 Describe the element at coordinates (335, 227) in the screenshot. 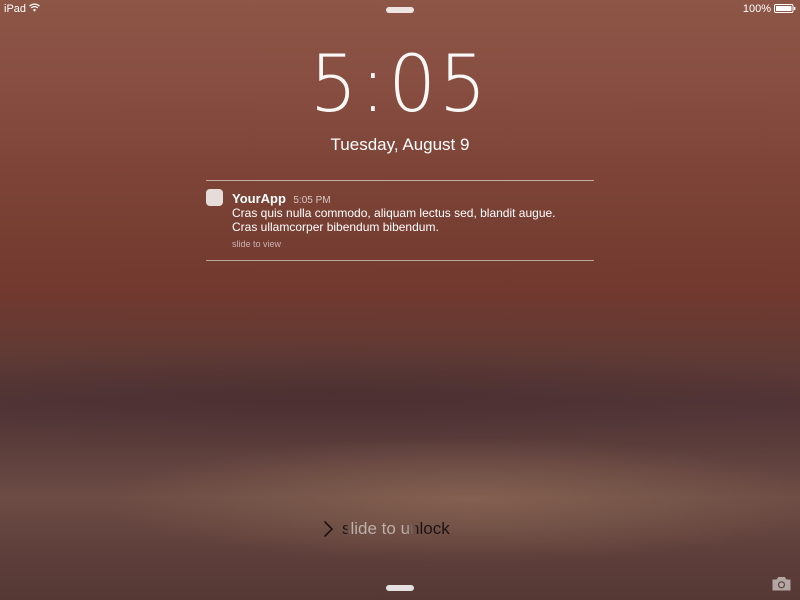

I see `notification-line-2: Cras ullamcorper bibendum bibendum.` at that location.